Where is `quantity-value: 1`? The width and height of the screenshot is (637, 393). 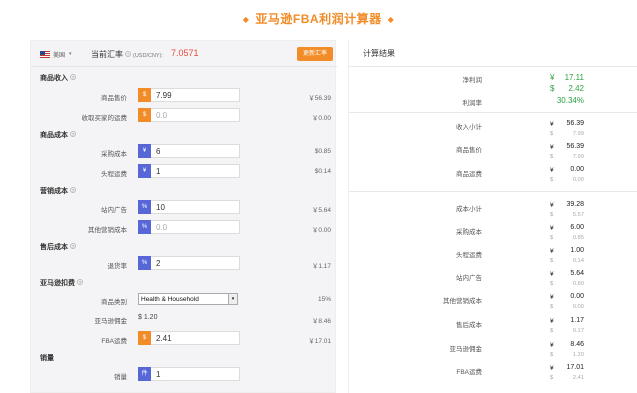 quantity-value: 1 is located at coordinates (158, 374).